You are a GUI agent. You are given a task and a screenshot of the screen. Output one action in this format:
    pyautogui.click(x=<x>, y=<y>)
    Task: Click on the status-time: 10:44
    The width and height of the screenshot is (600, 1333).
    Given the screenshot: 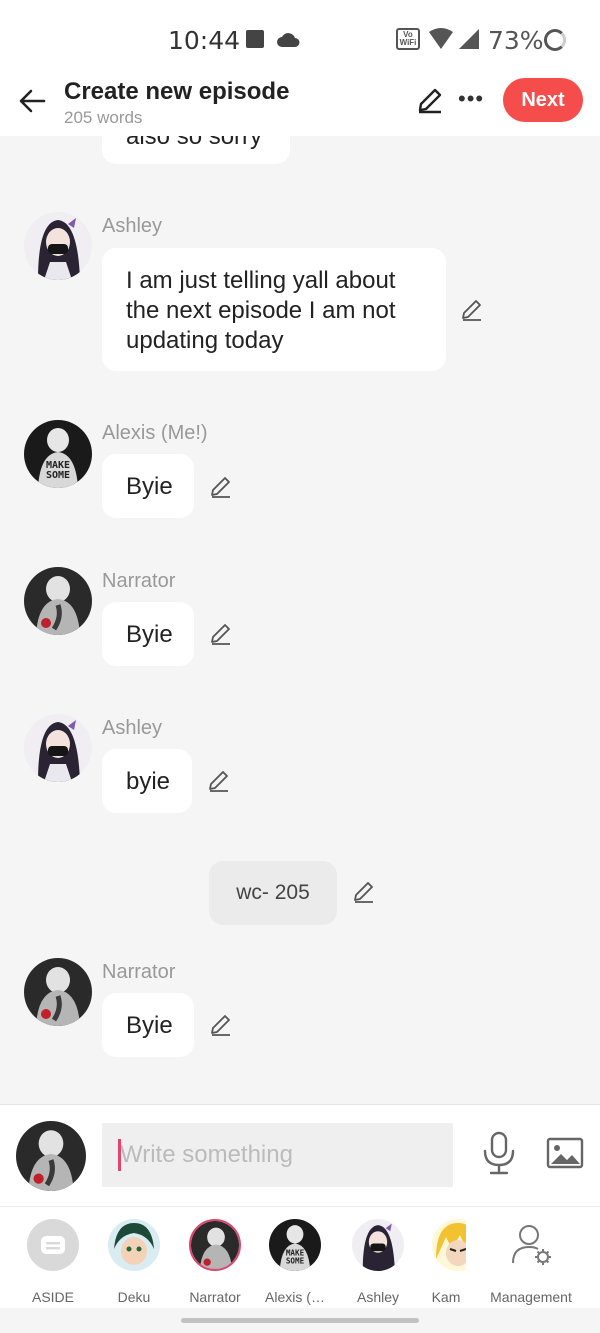 What is the action you would take?
    pyautogui.click(x=204, y=40)
    